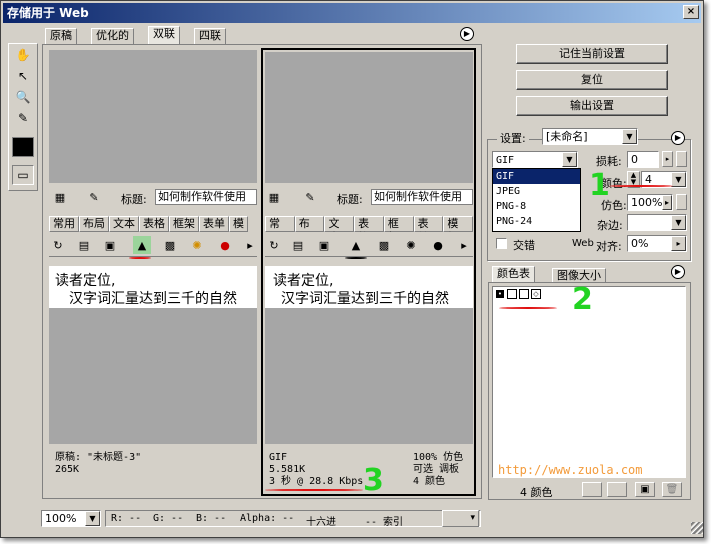 The image size is (711, 544). I want to click on loss-input: 0, so click(643, 159).